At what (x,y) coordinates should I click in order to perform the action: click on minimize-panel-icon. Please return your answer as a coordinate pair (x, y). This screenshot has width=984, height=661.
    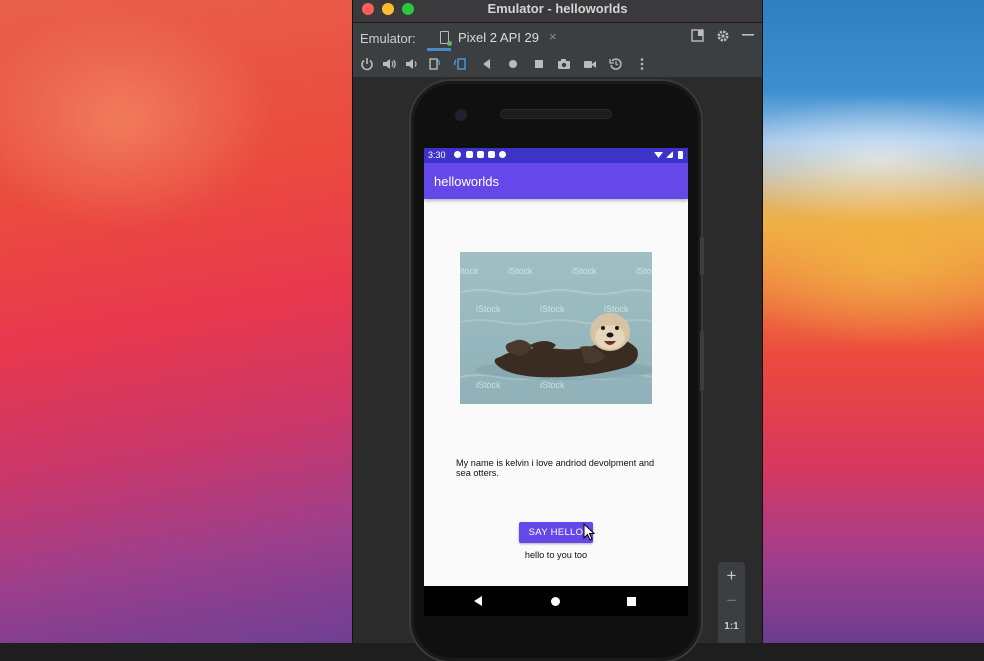
    Looking at the image, I should click on (748, 36).